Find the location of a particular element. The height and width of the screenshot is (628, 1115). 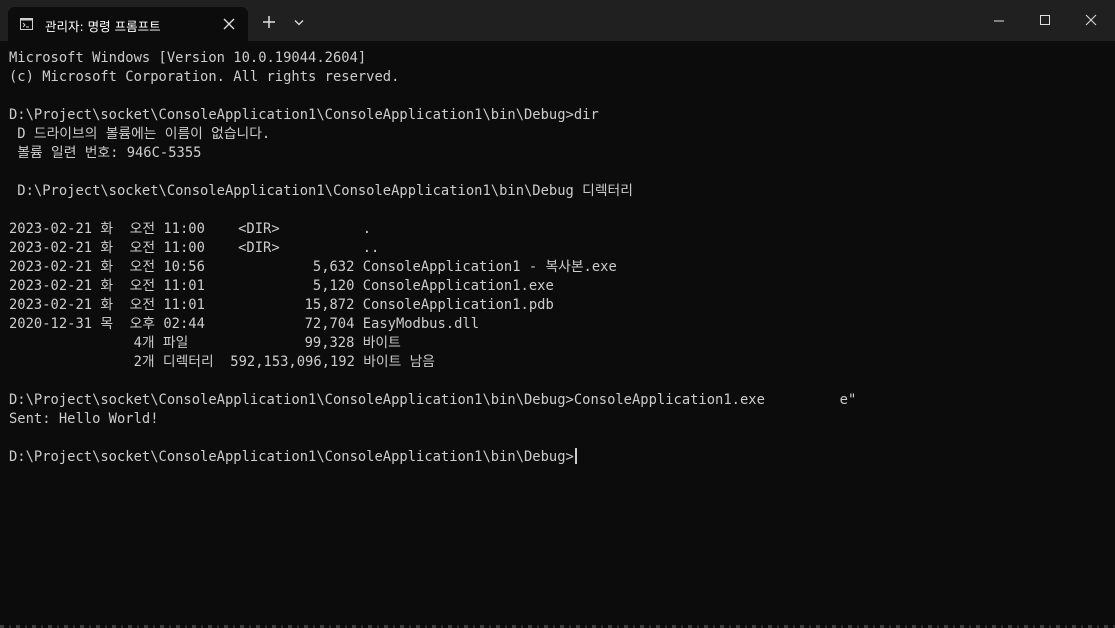

tab-command-prompt: 관리자: 명령 프롬프트 is located at coordinates (128, 24).